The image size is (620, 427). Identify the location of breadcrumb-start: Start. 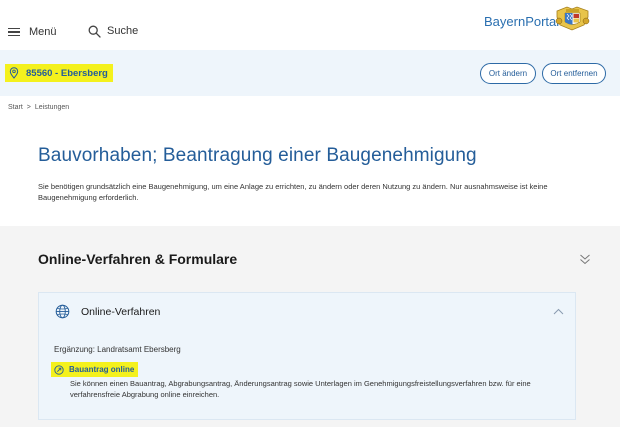
(15, 107).